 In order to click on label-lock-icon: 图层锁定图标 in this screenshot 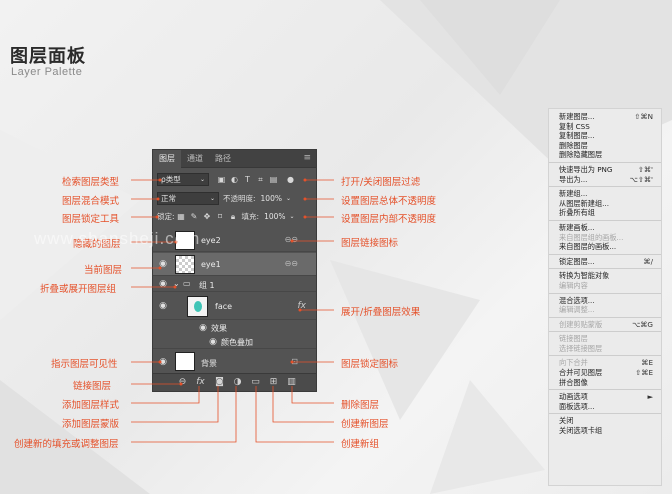, I will do `click(370, 364)`.